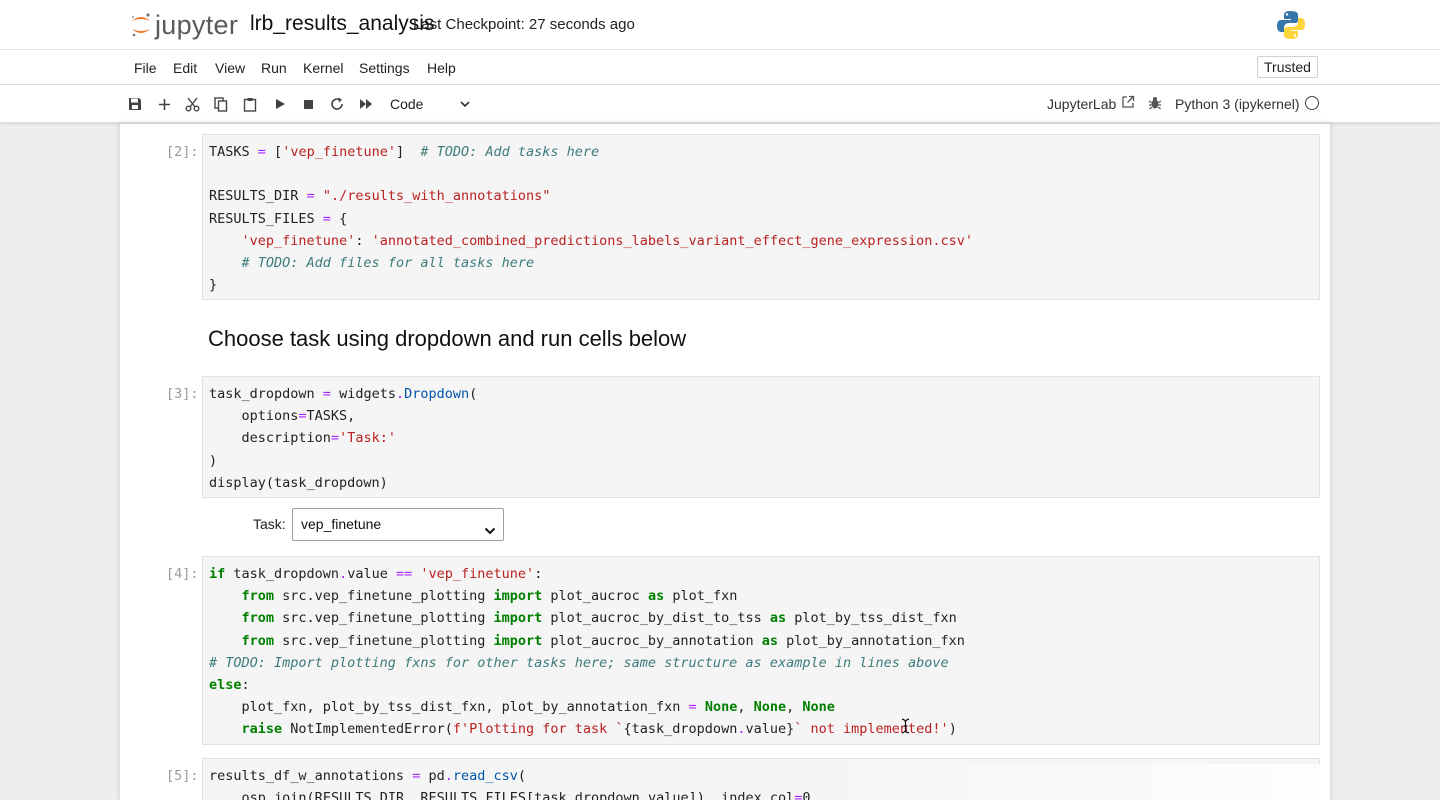  Describe the element at coordinates (384, 68) in the screenshot. I see `menu-settings: Settings` at that location.